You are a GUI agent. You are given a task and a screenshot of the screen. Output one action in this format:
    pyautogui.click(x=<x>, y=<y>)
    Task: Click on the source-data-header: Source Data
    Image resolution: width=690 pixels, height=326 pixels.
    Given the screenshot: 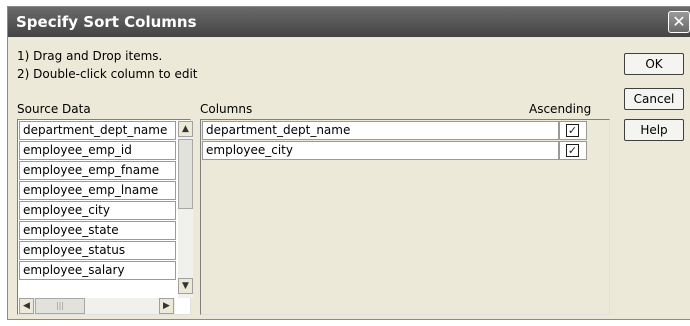 What is the action you would take?
    pyautogui.click(x=54, y=109)
    